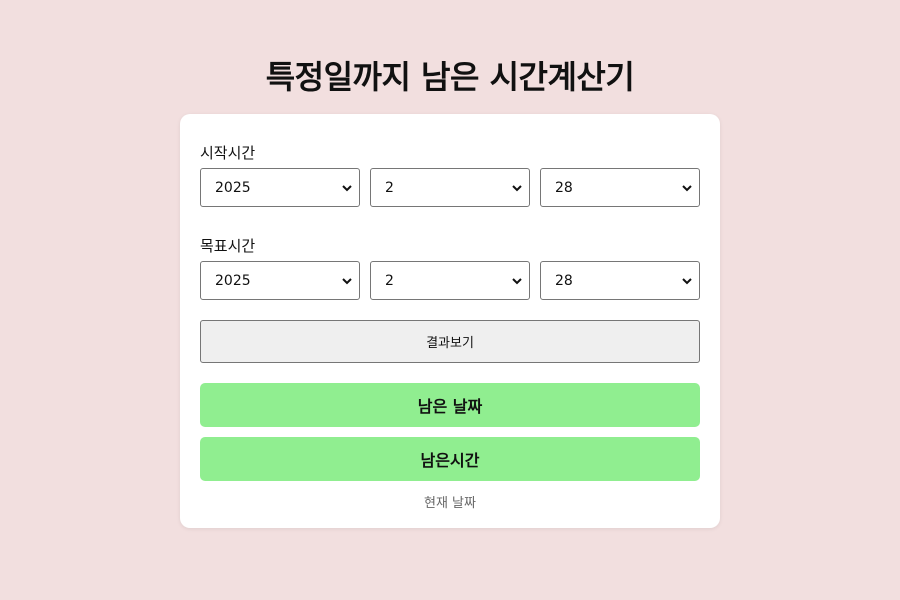  What do you see at coordinates (450, 77) in the screenshot?
I see `page-title: 특정일까지 남은 시간계산기` at bounding box center [450, 77].